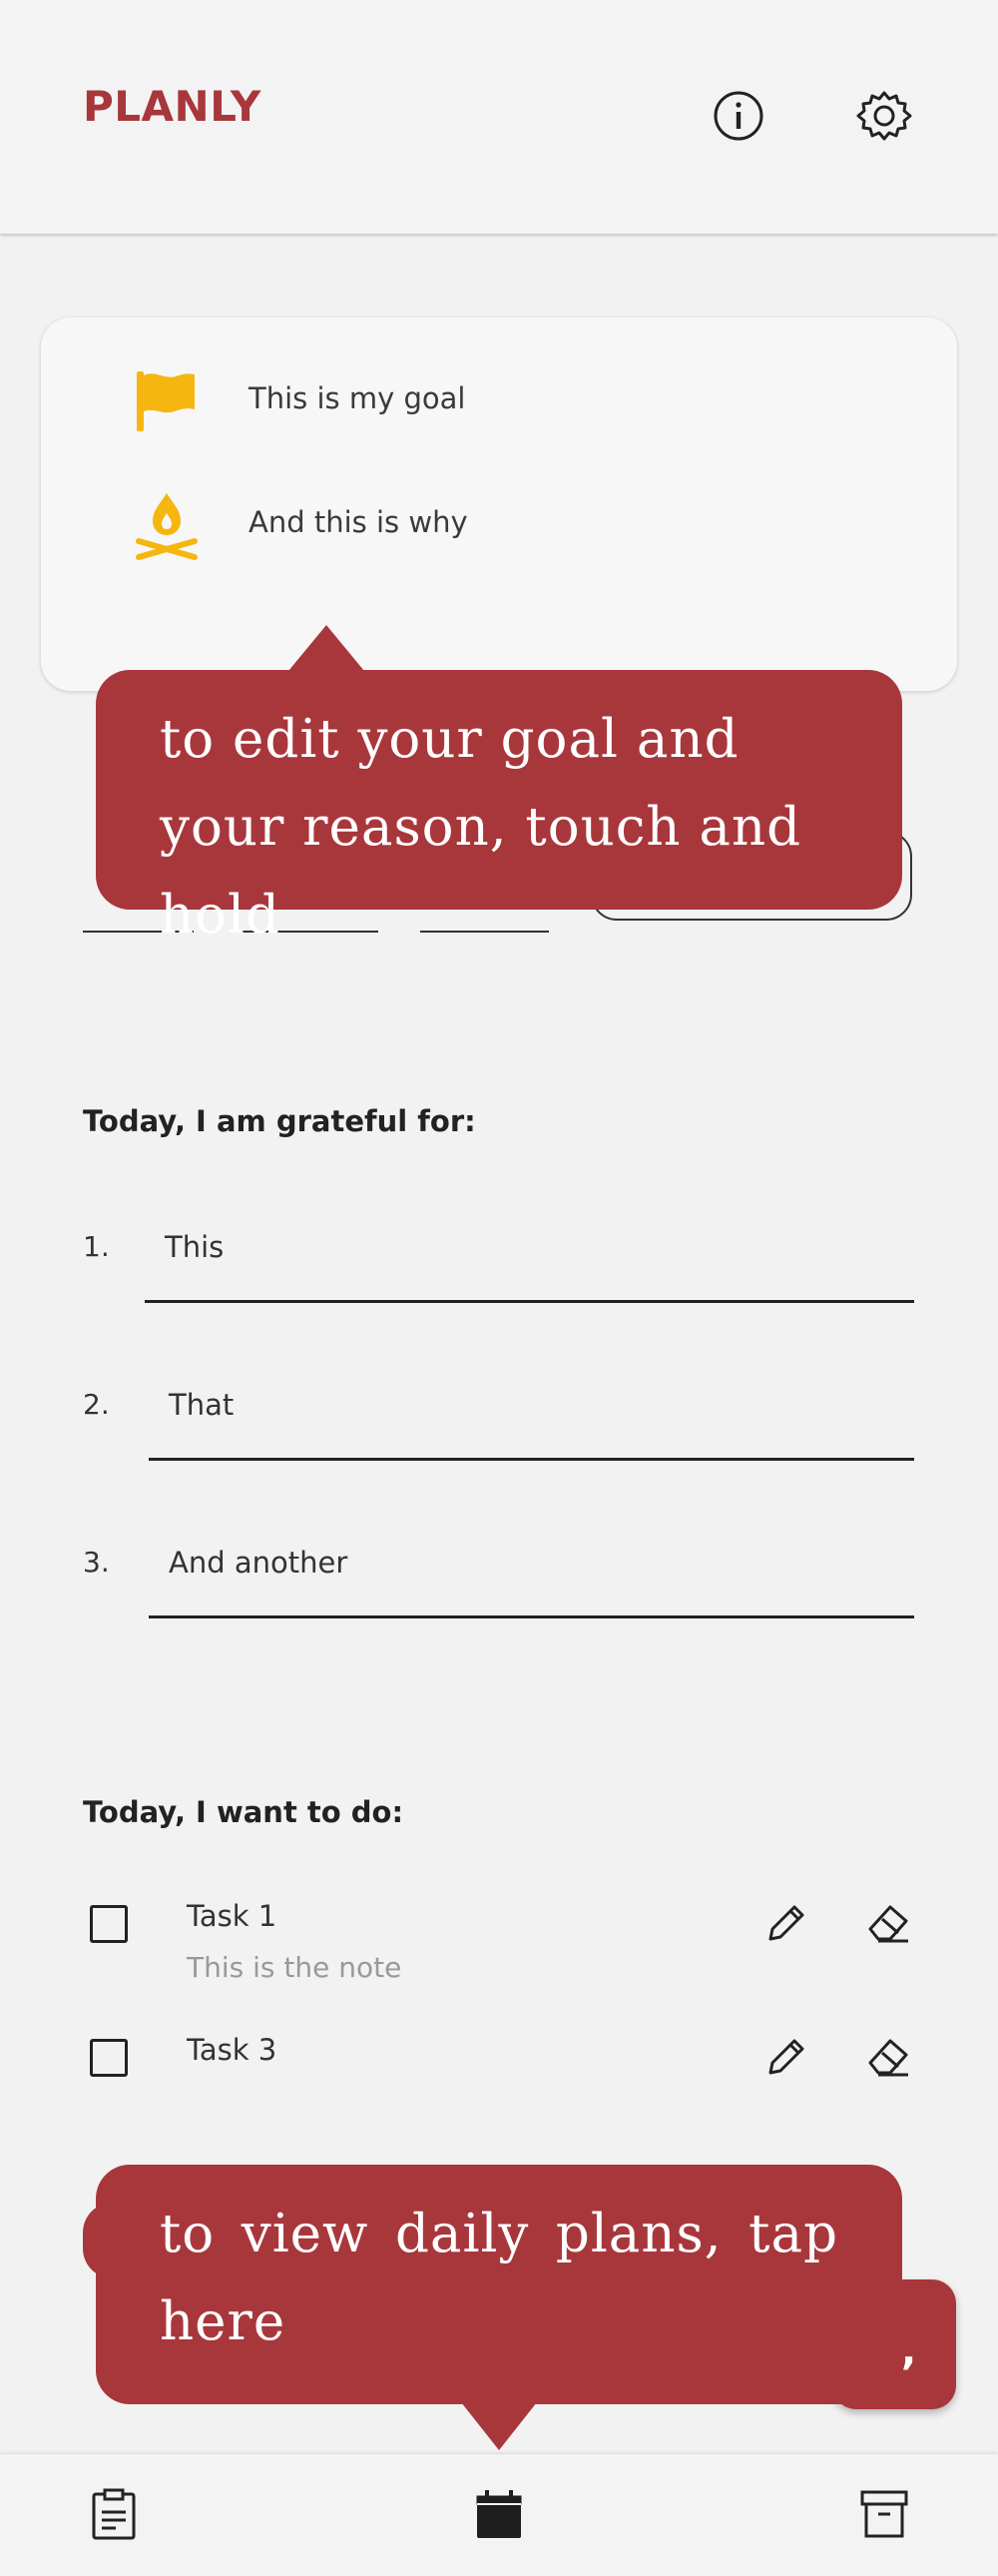 The image size is (998, 2576). I want to click on gratitude-input: That, so click(201, 1405).